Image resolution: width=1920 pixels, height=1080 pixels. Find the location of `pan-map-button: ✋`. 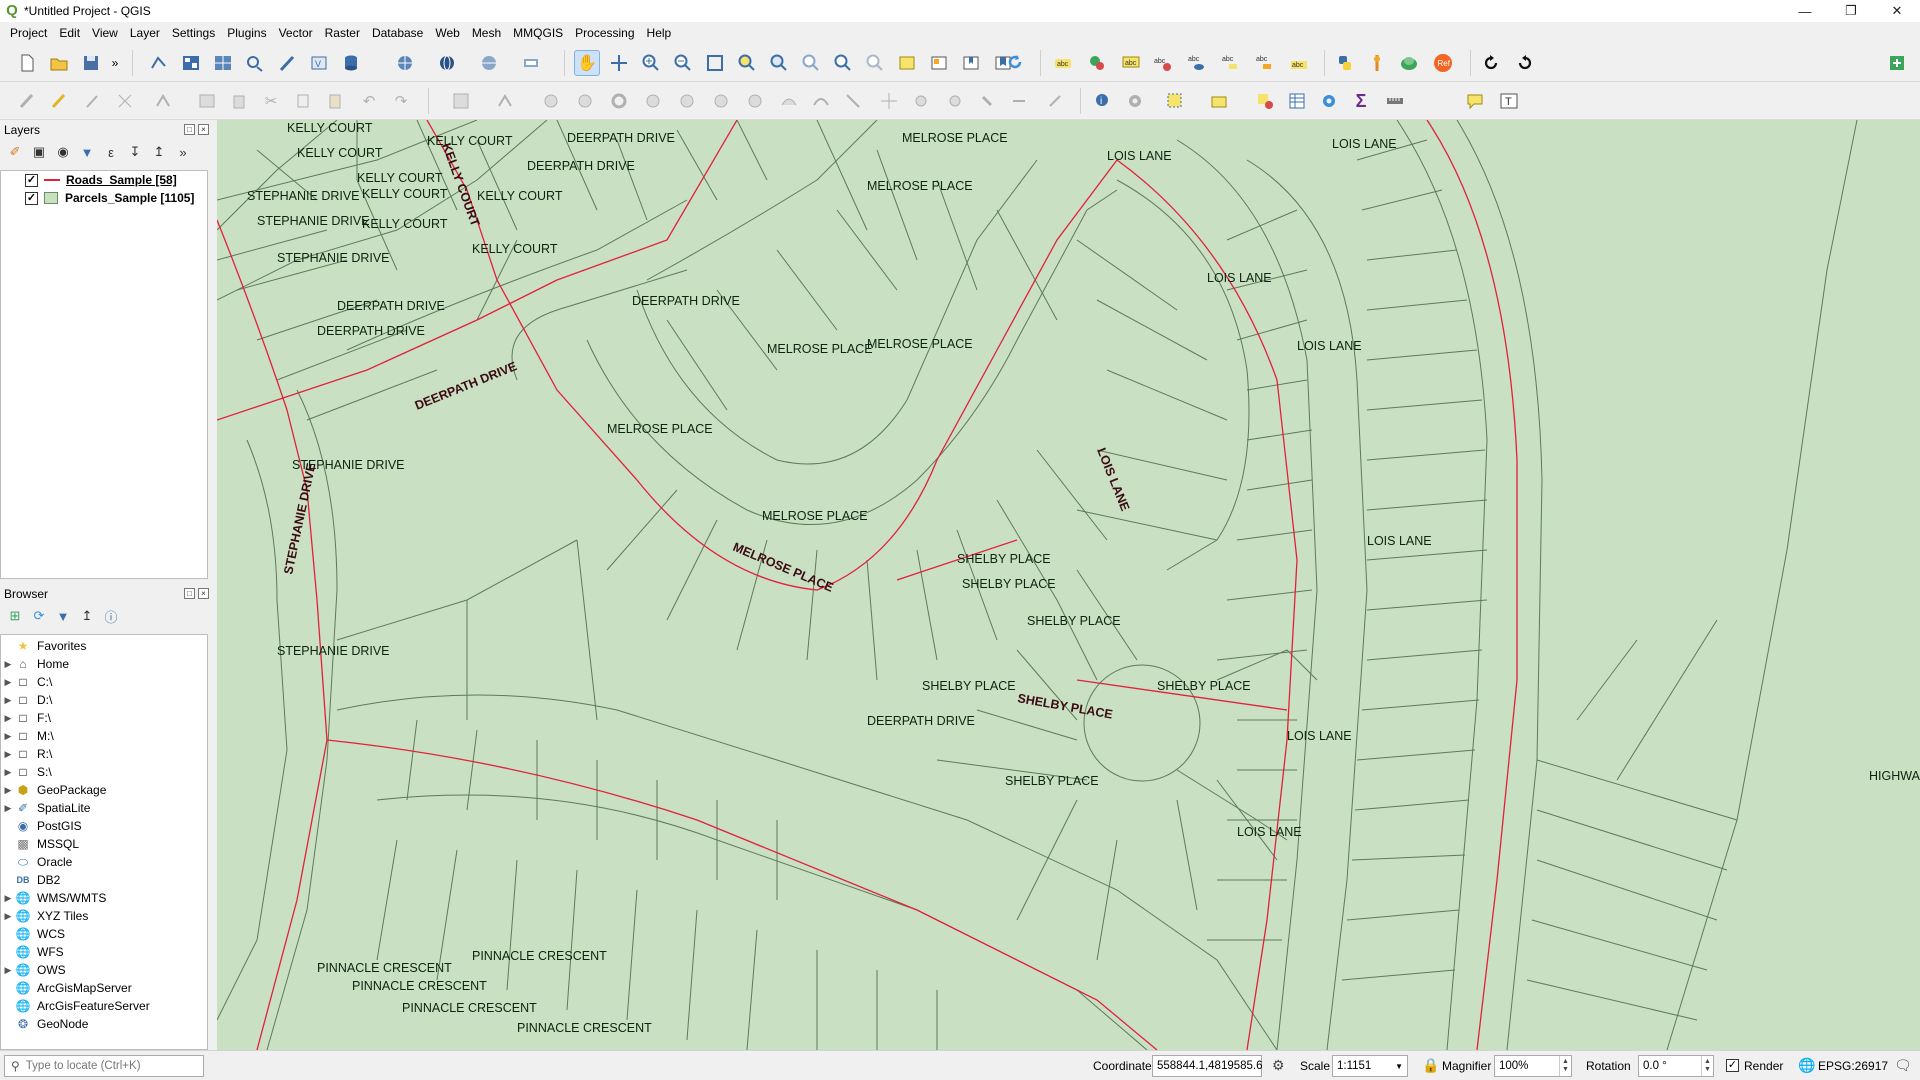

pan-map-button: ✋ is located at coordinates (587, 63).